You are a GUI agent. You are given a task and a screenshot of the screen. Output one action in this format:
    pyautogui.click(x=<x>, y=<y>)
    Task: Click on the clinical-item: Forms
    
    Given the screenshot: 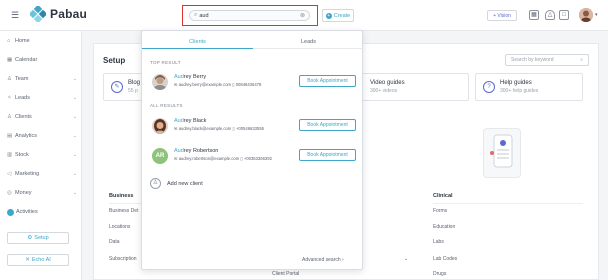 What is the action you would take?
    pyautogui.click(x=440, y=211)
    